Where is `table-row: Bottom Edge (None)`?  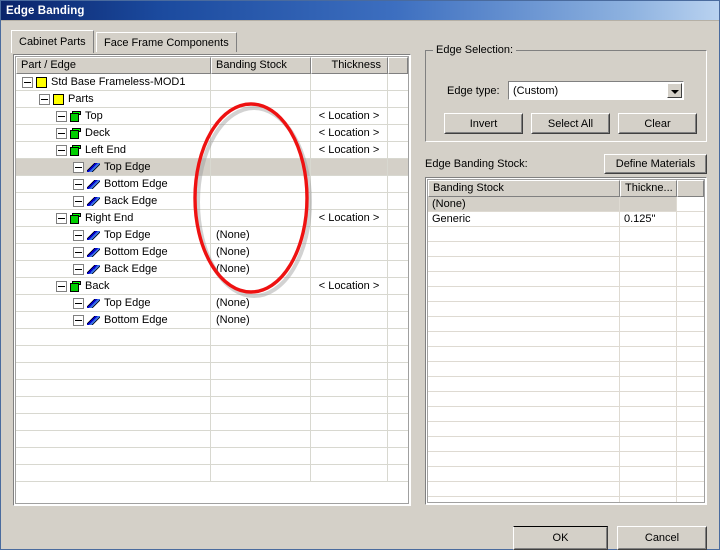
table-row: Bottom Edge (None) is located at coordinates (212, 320).